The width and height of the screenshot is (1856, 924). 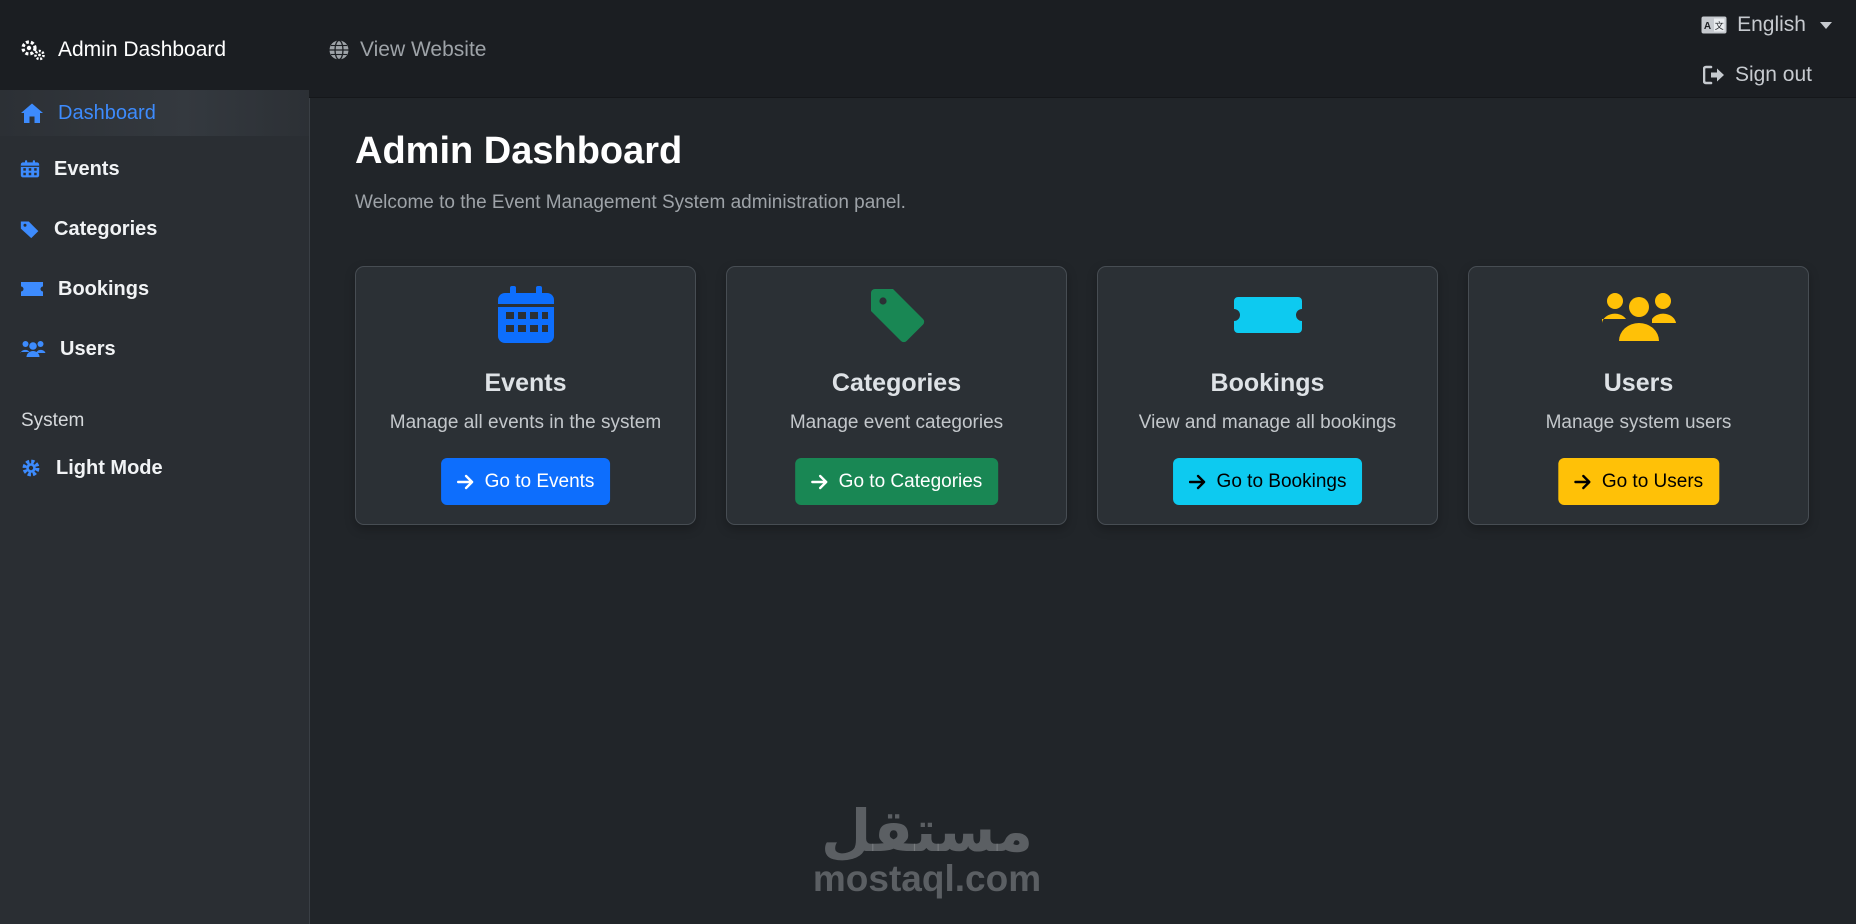 What do you see at coordinates (1707, 26) in the screenshot?
I see `svg-text: A` at bounding box center [1707, 26].